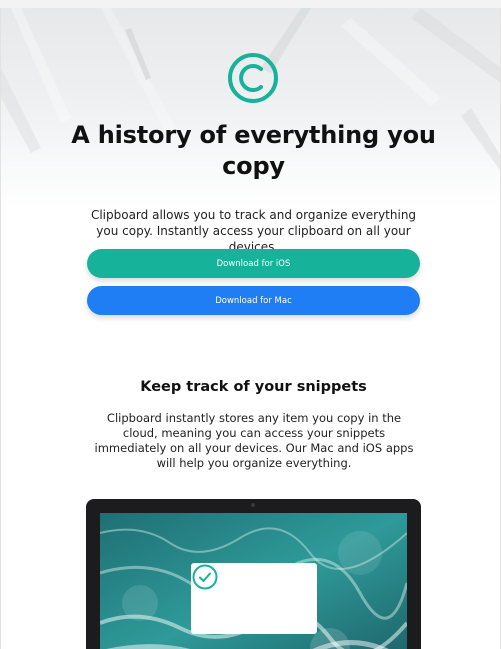 This screenshot has width=501, height=649. I want to click on camera-dot, so click(253, 505).